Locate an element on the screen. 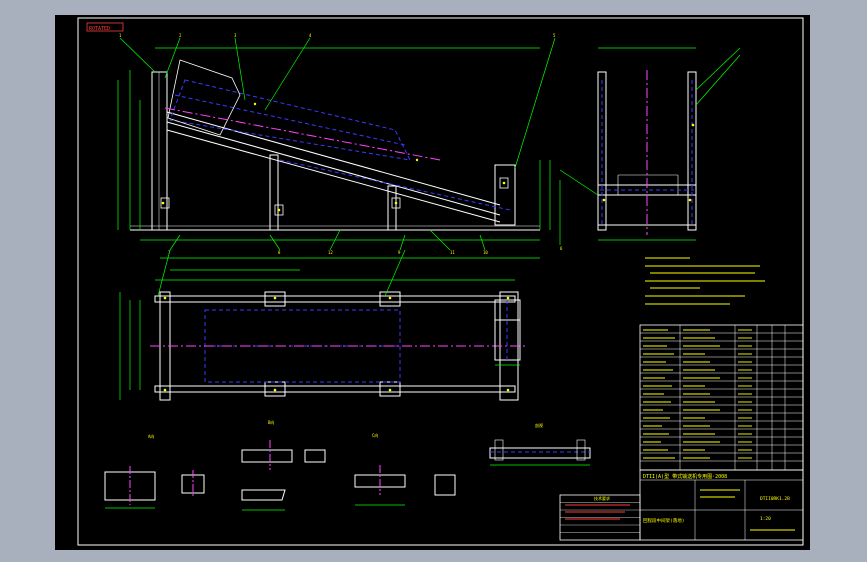 This screenshot has height=562, width=867. drawing-number: DTII0RK1.2B is located at coordinates (775, 499).